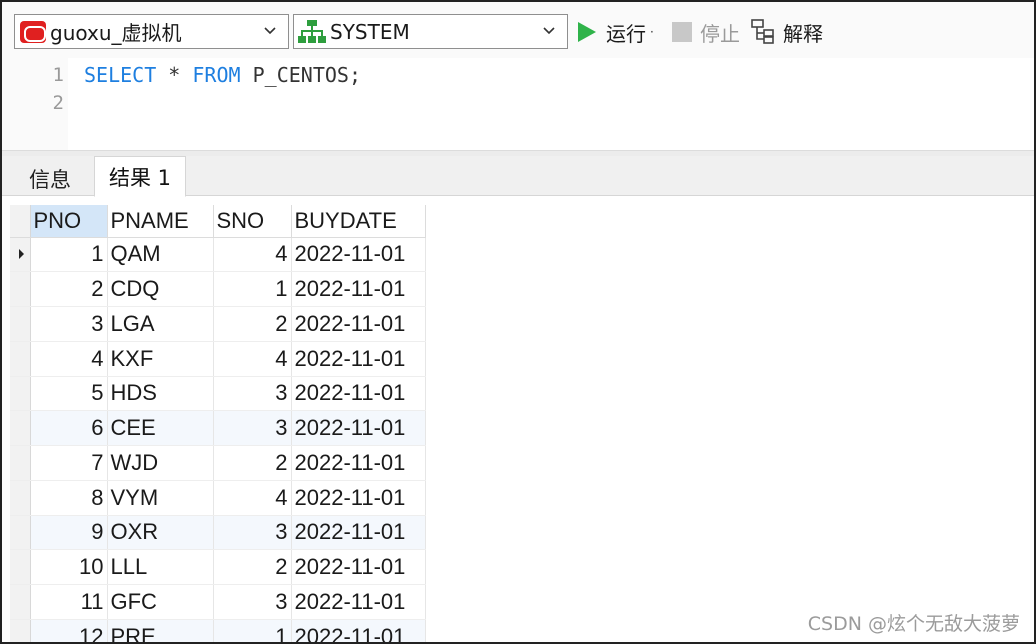 Image resolution: width=1036 pixels, height=644 pixels. What do you see at coordinates (69, 498) in the screenshot?
I see `cell-pno: 8` at bounding box center [69, 498].